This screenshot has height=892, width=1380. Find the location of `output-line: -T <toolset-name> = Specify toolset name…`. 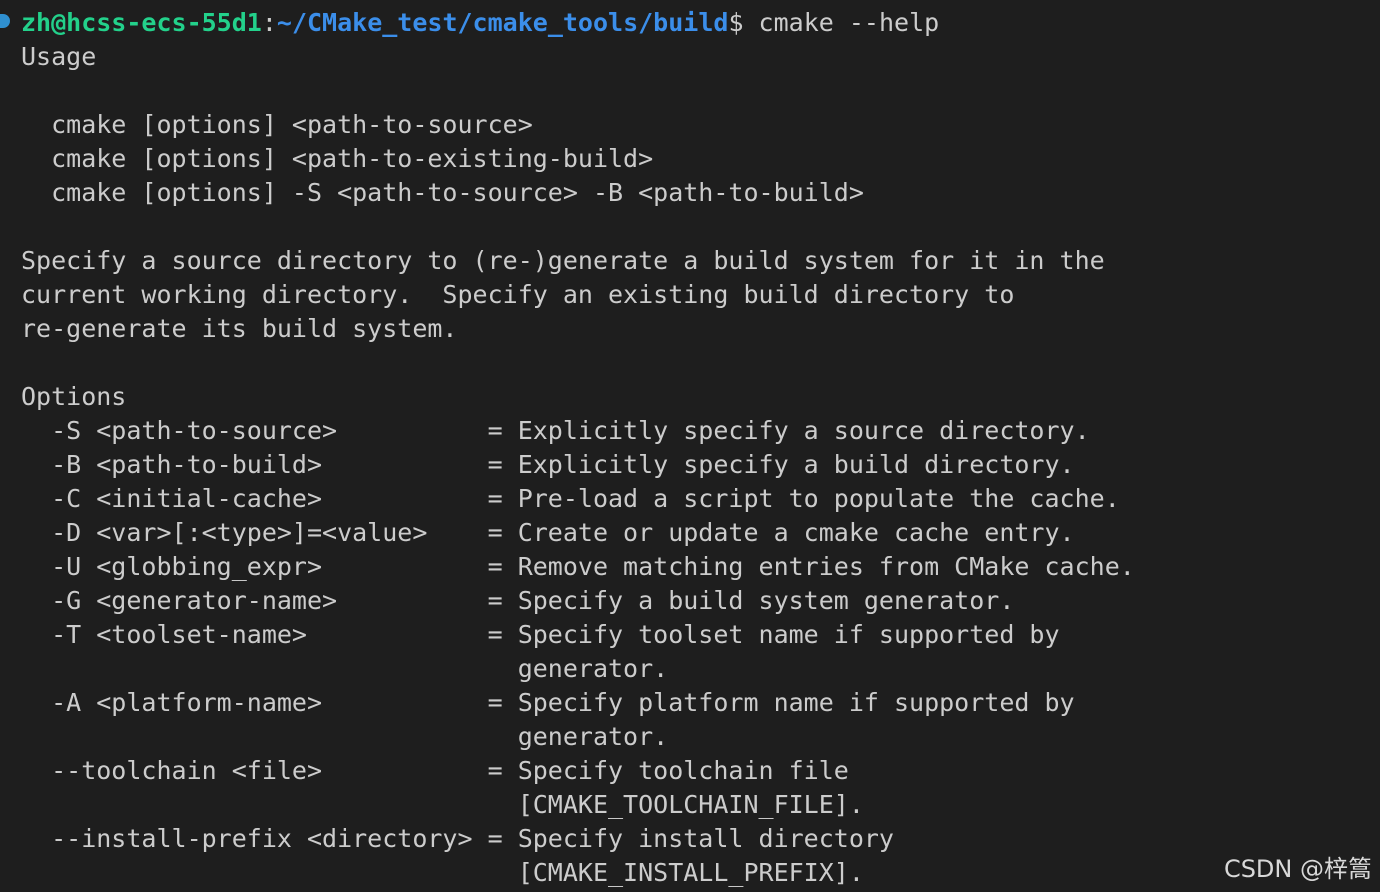

output-line: -T <toolset-name> = Specify toolset name… is located at coordinates (540, 634).